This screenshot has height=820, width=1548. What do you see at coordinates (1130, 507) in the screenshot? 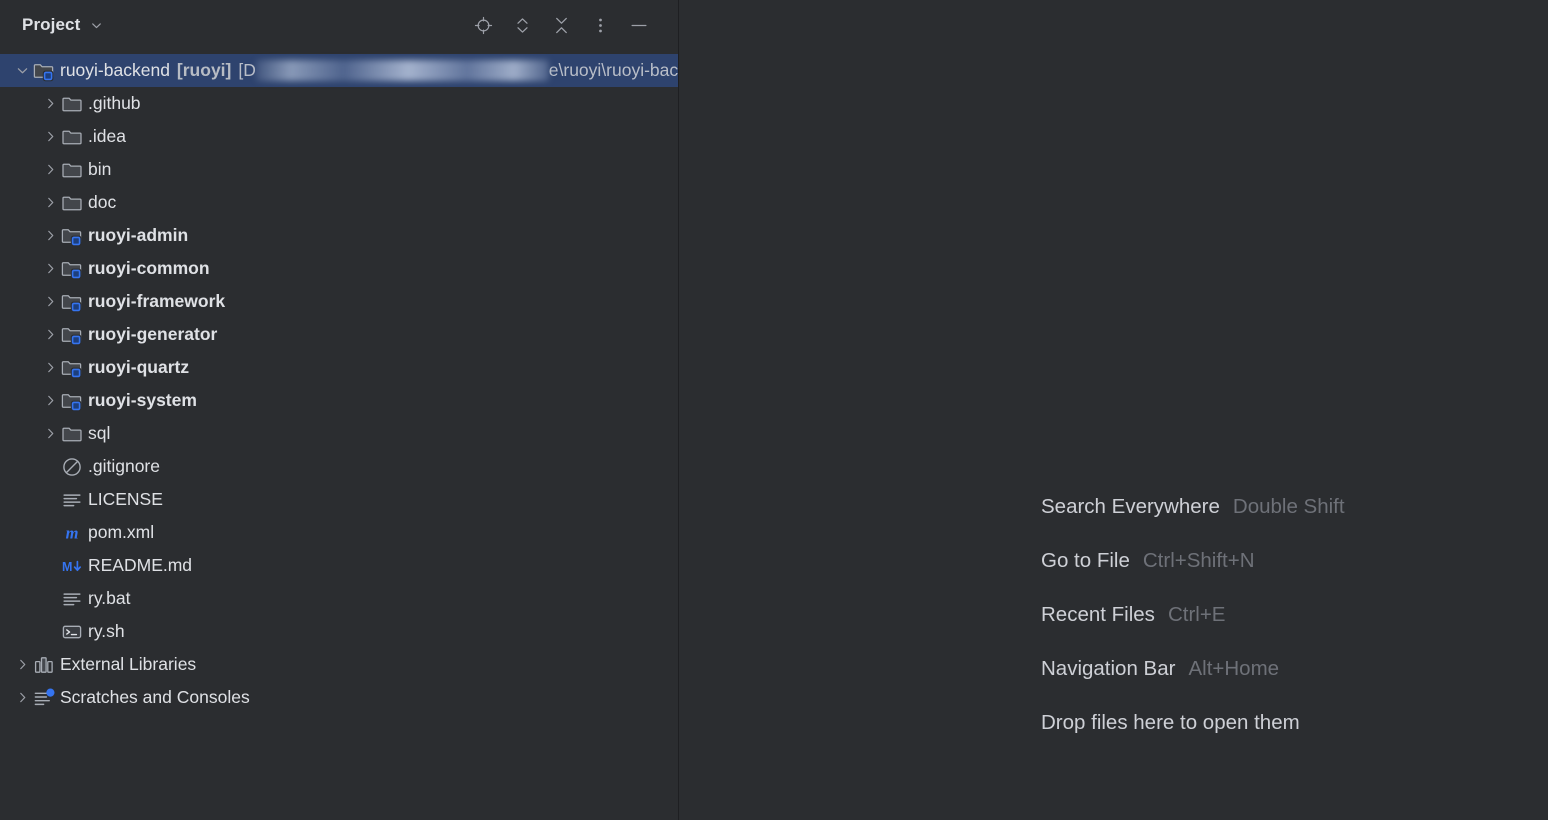
I see `editor-hint-action: Search Everywhere` at bounding box center [1130, 507].